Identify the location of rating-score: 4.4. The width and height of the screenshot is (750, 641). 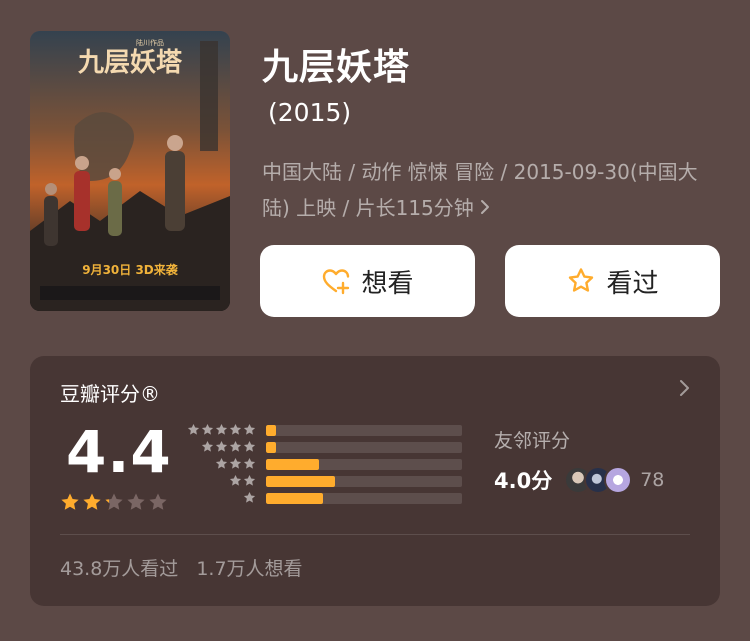
(119, 452).